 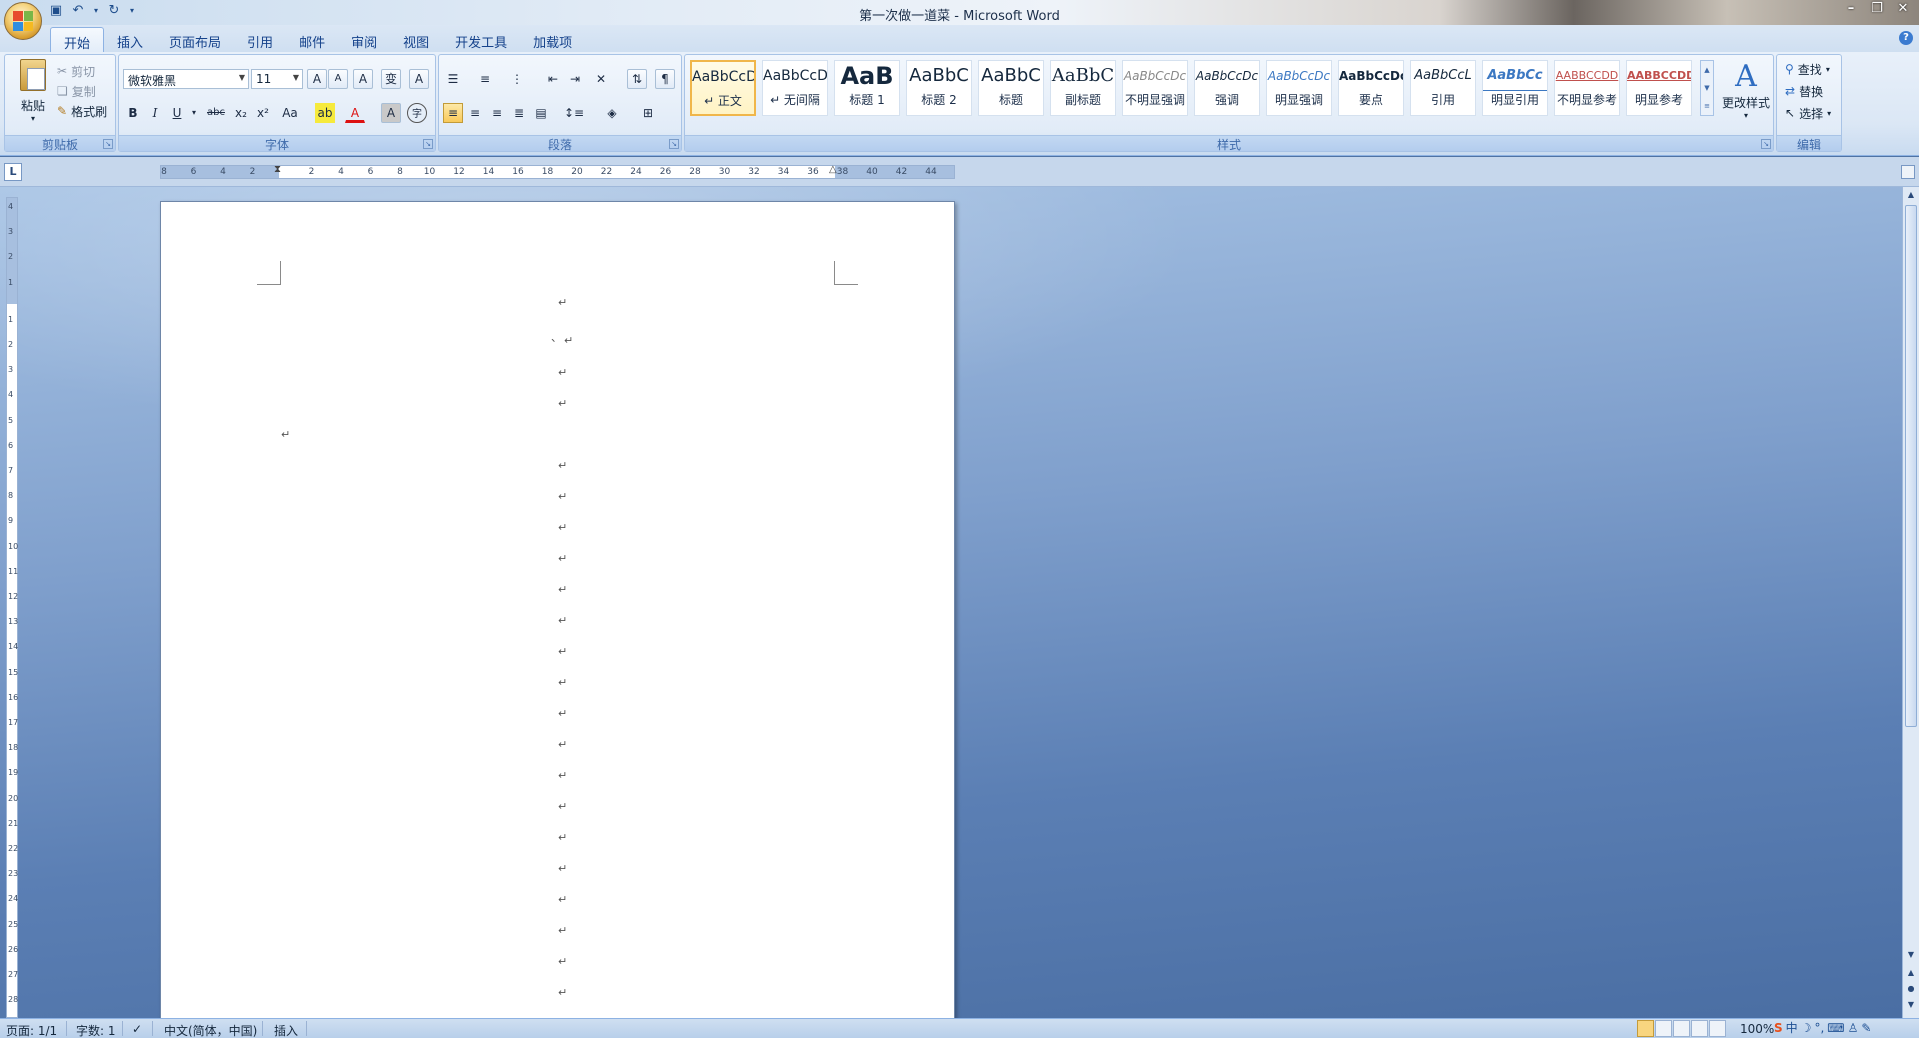 I want to click on font-name-combo: 微软雅黑 ▼, so click(x=186, y=79).